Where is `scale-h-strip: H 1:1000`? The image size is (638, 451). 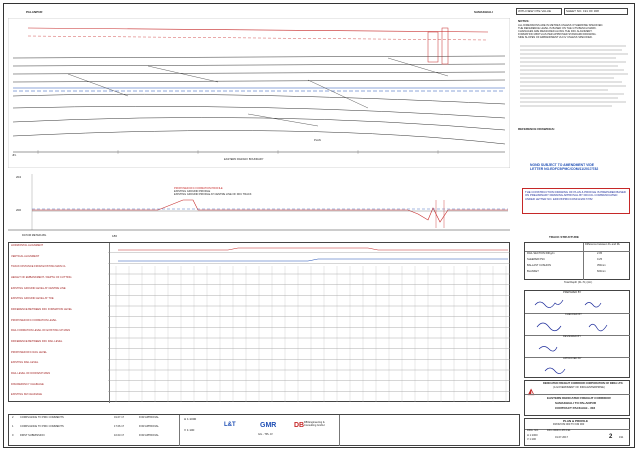
scale-h-strip: H 1:1000 is located at coordinates (190, 419).